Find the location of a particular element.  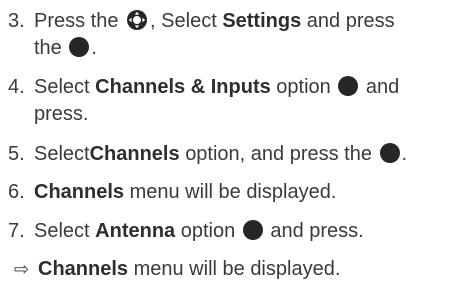

step-text: and press. is located at coordinates (317, 231).